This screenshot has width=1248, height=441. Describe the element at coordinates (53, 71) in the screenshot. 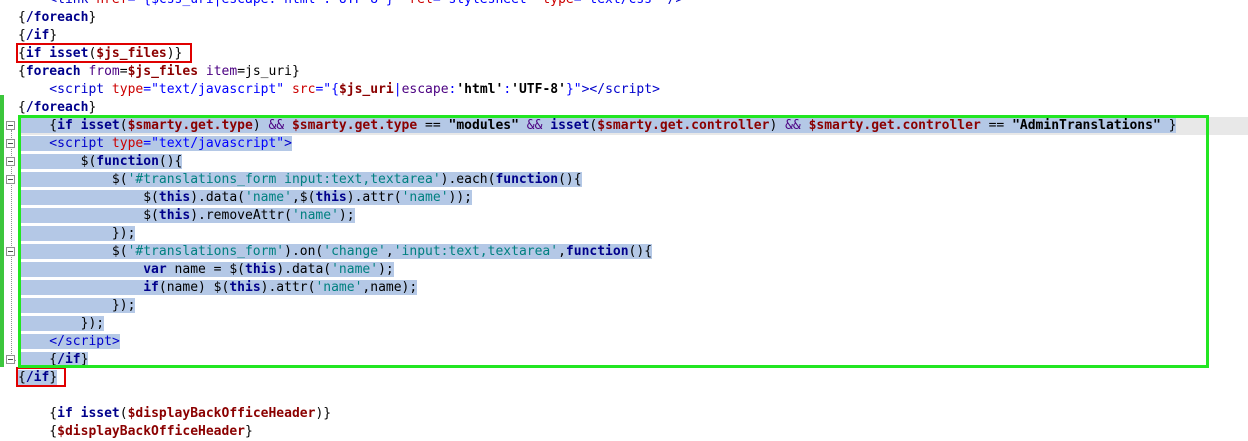

I see `code-token: foreach` at that location.